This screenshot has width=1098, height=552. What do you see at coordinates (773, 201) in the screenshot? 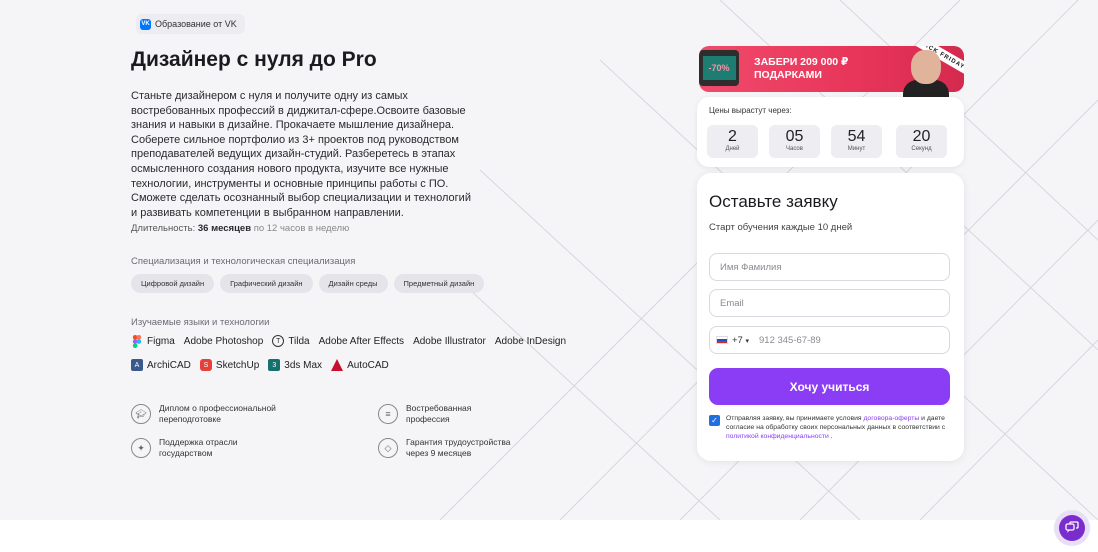
I see `form-title: Оставьте заявку` at bounding box center [773, 201].